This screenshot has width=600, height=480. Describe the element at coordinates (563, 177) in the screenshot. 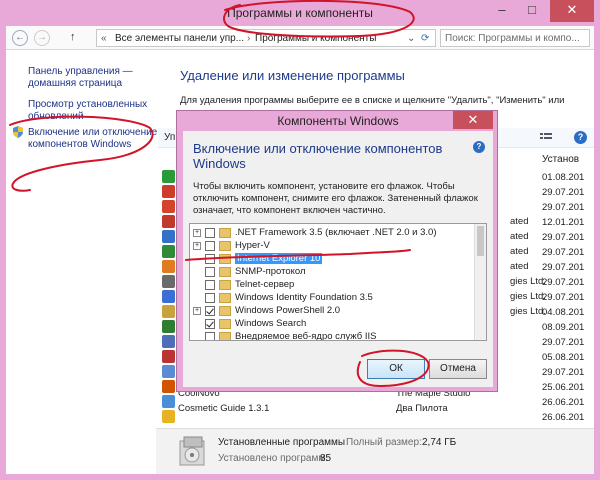

I see `installed-date-cell: 01.08.201` at that location.